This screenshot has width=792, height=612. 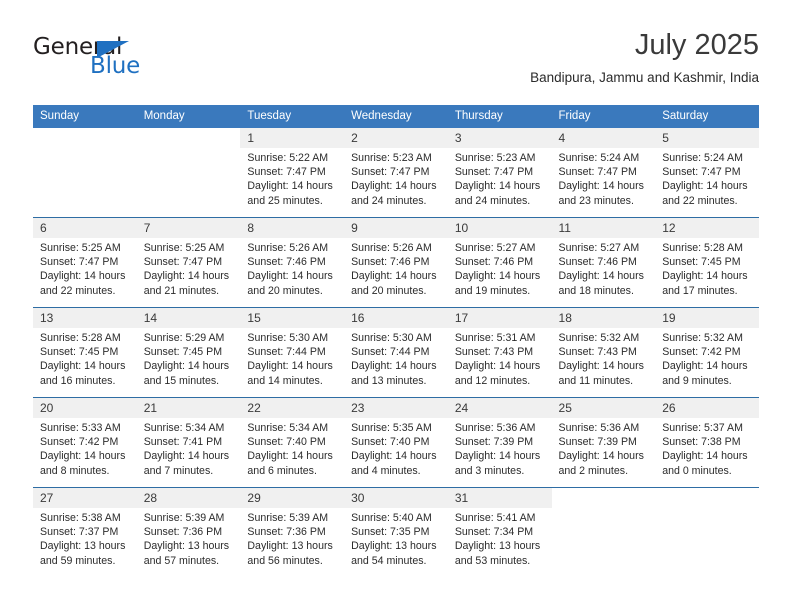 I want to click on daylight-text: Daylight: 14 hours and 21 minutes., so click(x=186, y=283).